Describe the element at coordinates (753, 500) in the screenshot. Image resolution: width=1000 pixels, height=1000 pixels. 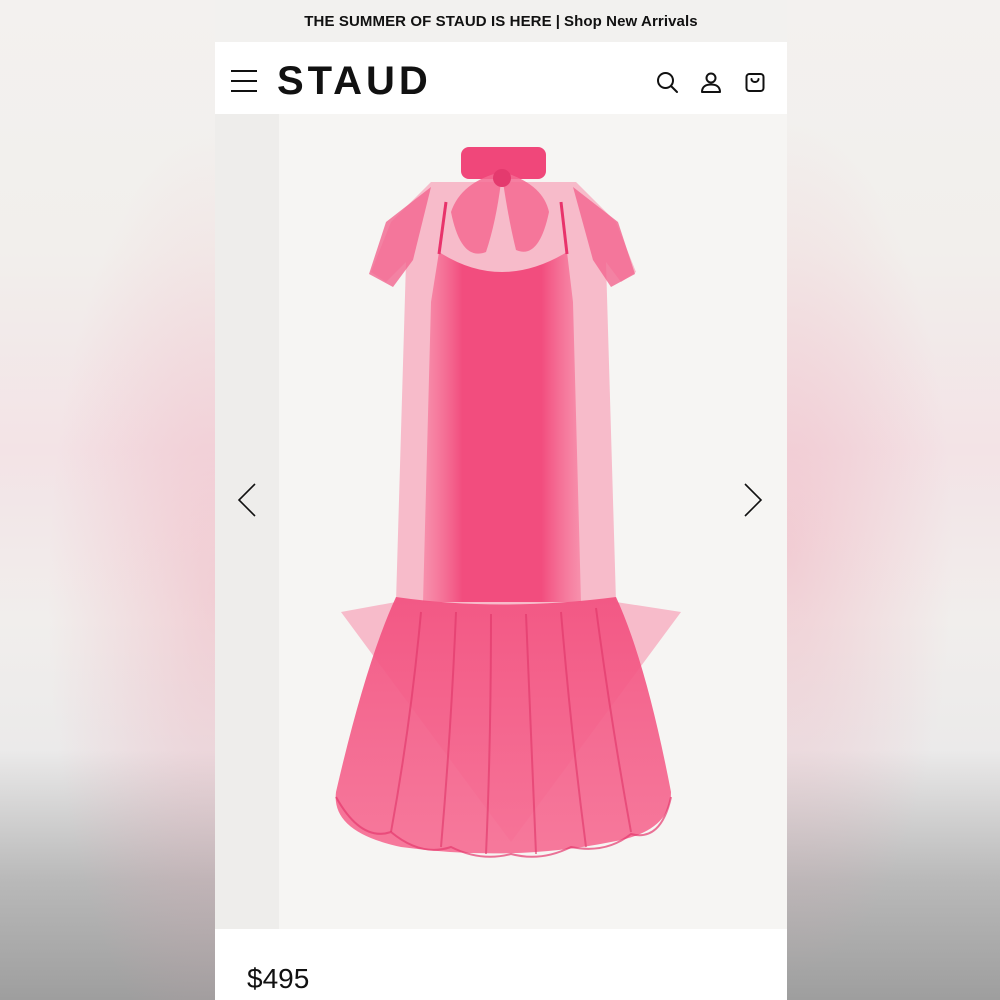
I see `chevron-right-icon` at that location.